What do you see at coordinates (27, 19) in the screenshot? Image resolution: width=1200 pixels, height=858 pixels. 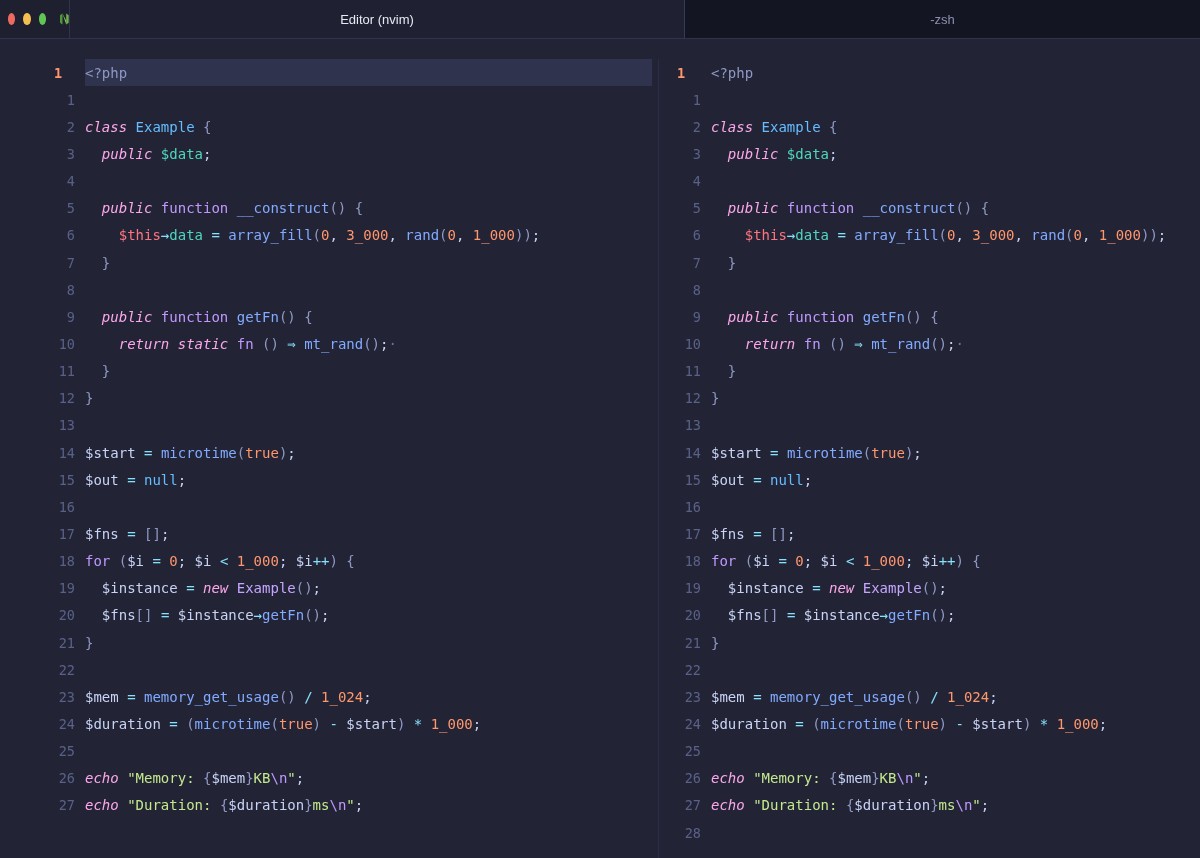 I see `minimize-button` at bounding box center [27, 19].